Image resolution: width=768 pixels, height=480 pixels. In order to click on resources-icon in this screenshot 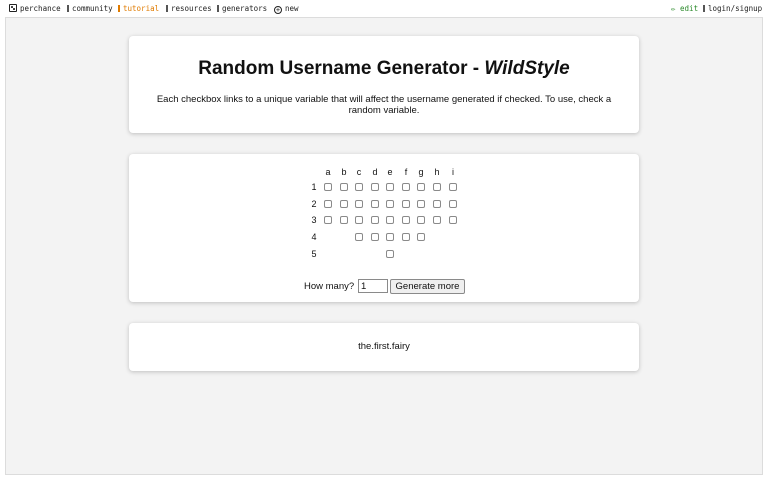, I will do `click(167, 8)`.